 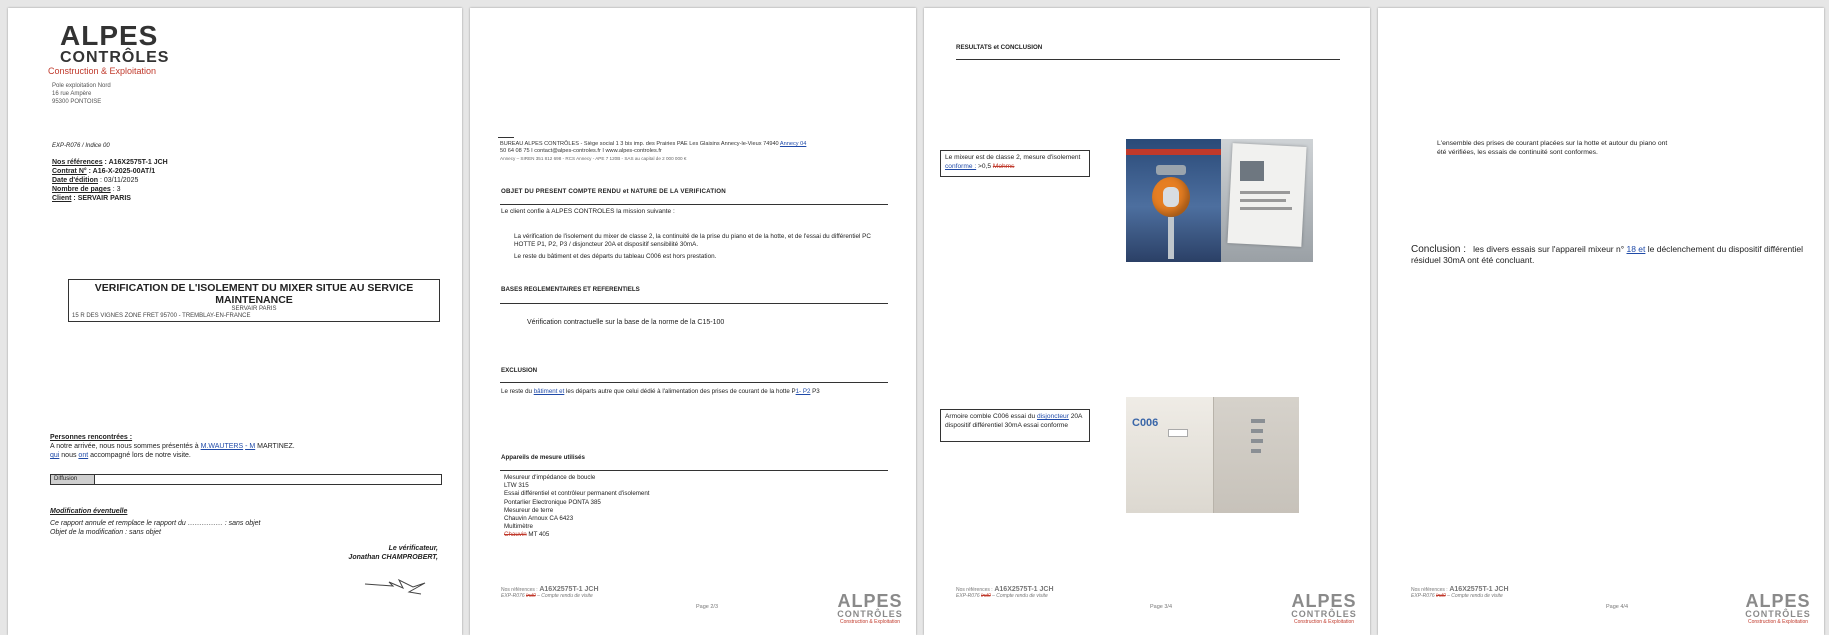 What do you see at coordinates (549, 391) in the screenshot?
I see `exclusion-link: bâtiment et` at bounding box center [549, 391].